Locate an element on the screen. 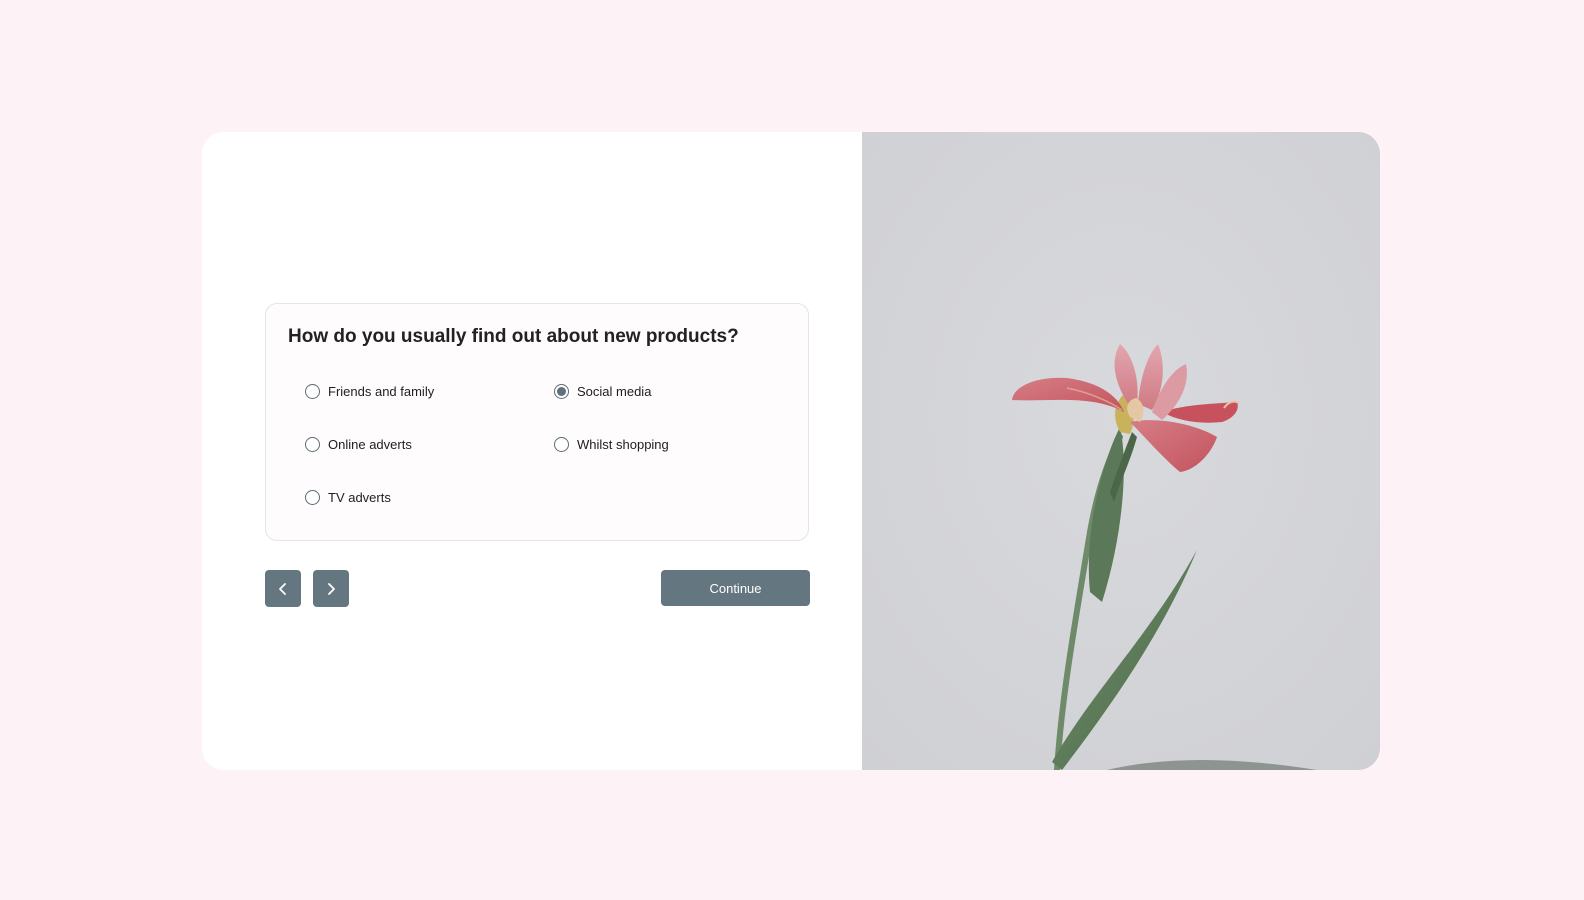 The height and width of the screenshot is (900, 1584). radio-social-media is located at coordinates (561, 391).